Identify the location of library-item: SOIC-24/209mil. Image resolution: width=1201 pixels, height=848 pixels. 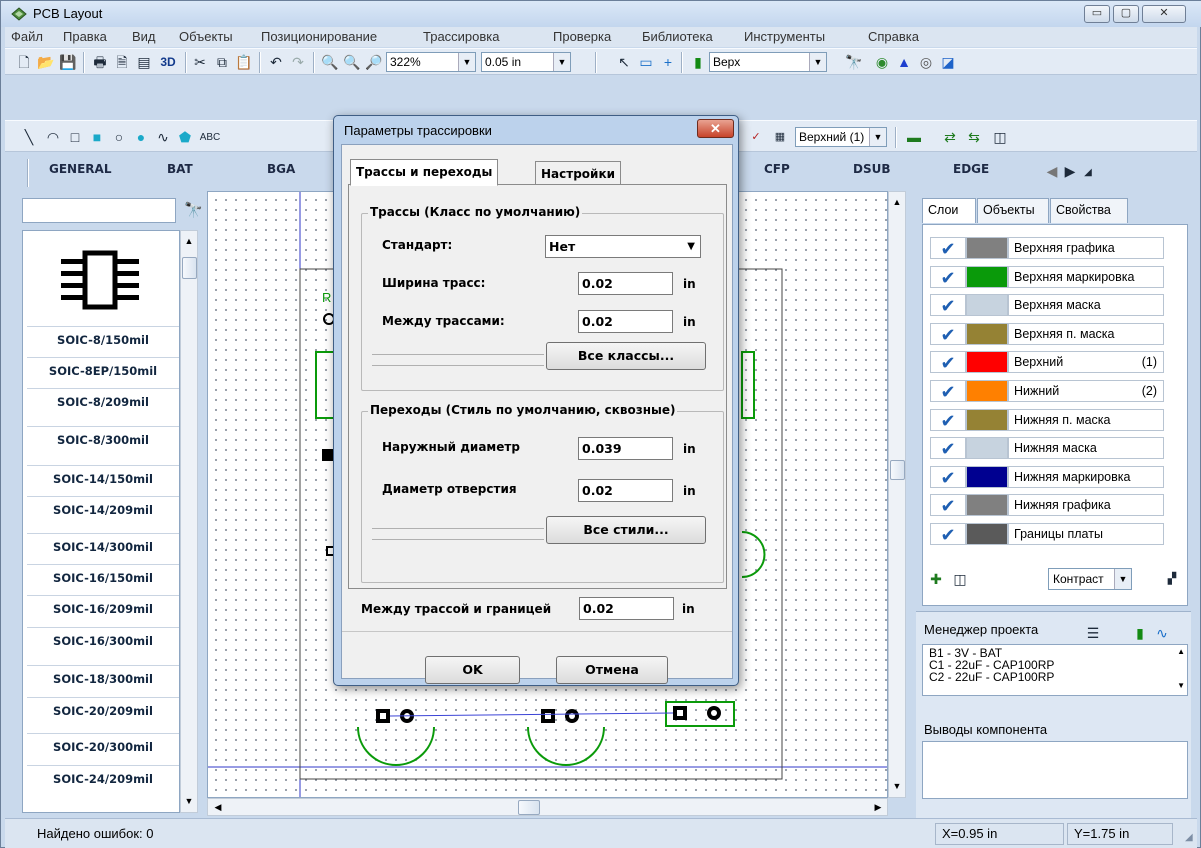
(103, 778).